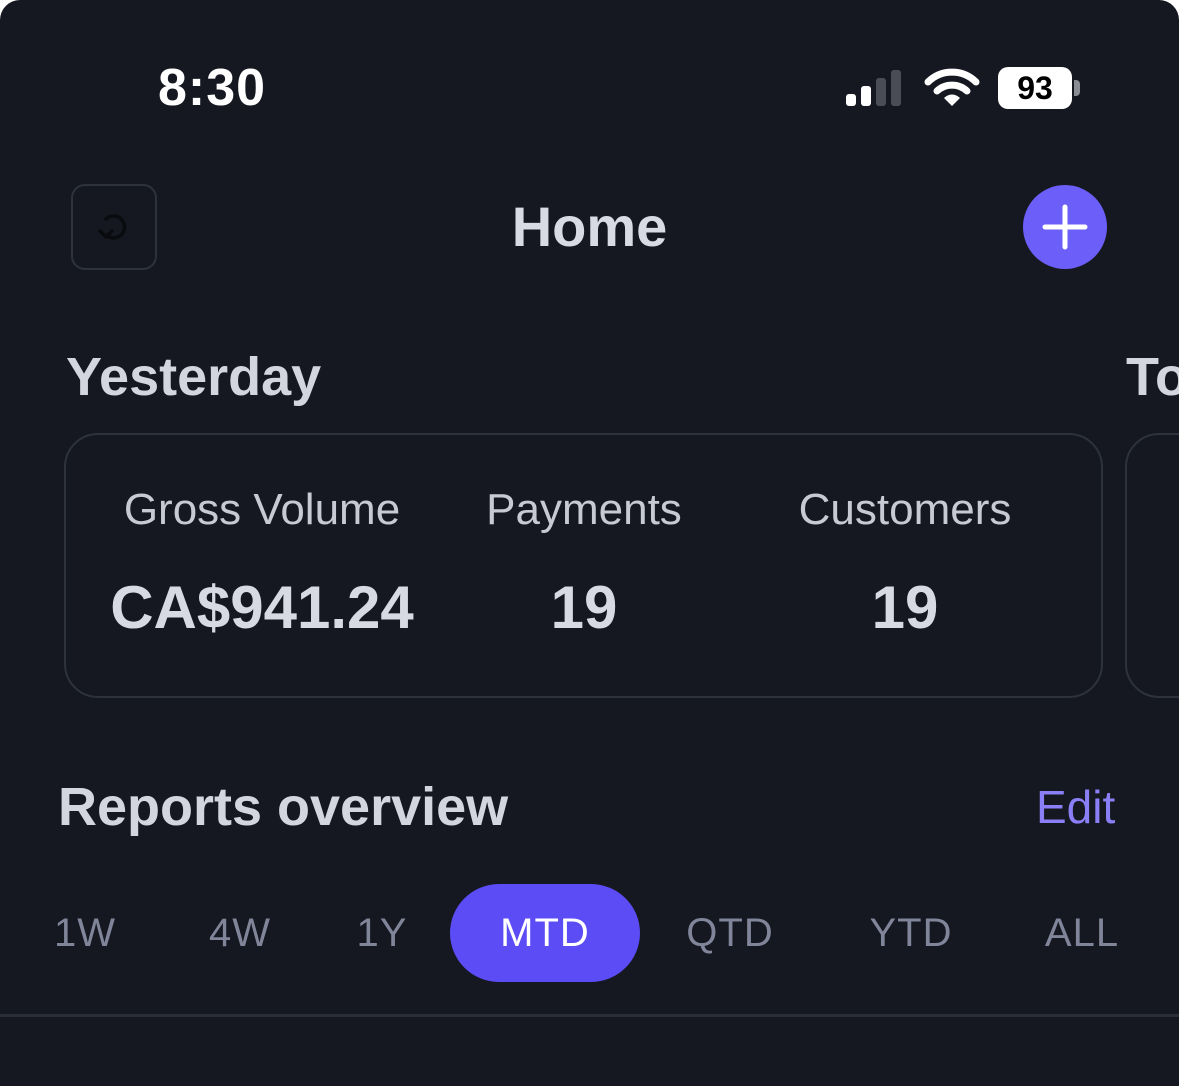  Describe the element at coordinates (952, 87) in the screenshot. I see `wifi-icon` at that location.